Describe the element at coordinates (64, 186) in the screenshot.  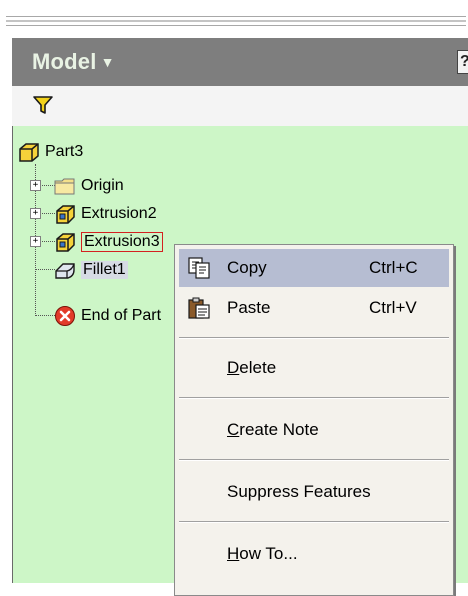
I see `folder-icon` at that location.